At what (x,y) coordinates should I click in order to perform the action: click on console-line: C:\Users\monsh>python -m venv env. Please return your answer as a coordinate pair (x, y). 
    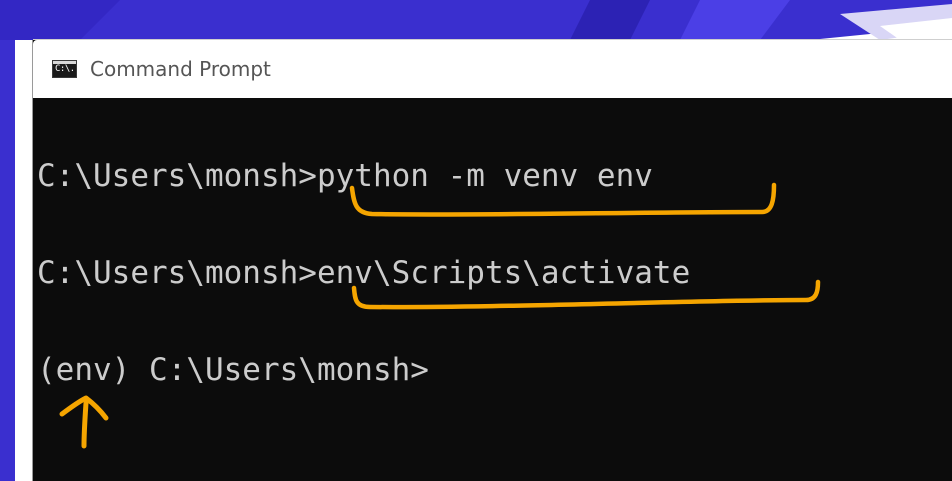
    Looking at the image, I should click on (345, 176).